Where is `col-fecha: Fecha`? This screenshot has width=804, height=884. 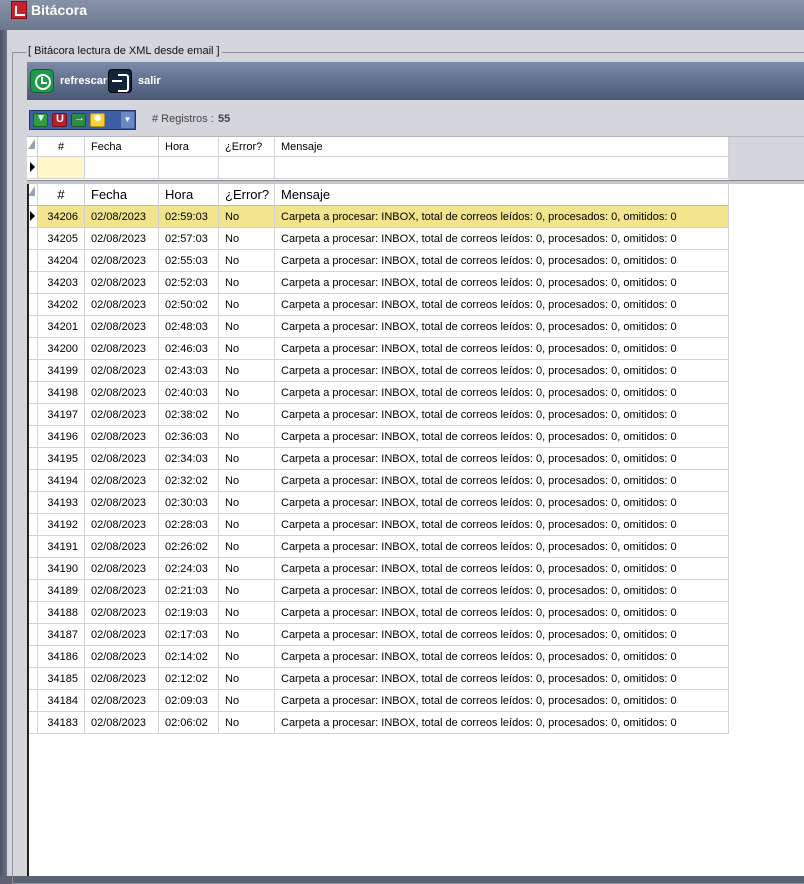
col-fecha: Fecha is located at coordinates (122, 195).